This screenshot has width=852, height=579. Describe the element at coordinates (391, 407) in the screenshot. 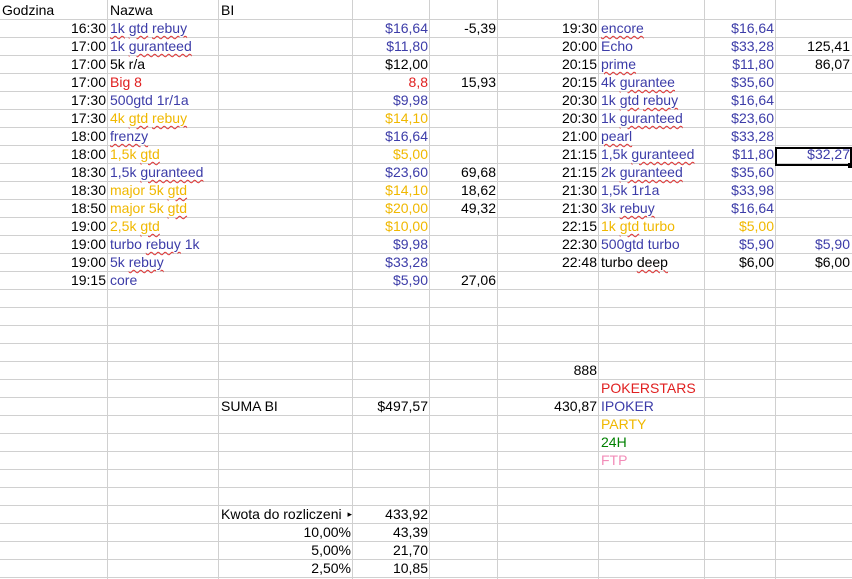

I see `sum-value: $497,57` at that location.